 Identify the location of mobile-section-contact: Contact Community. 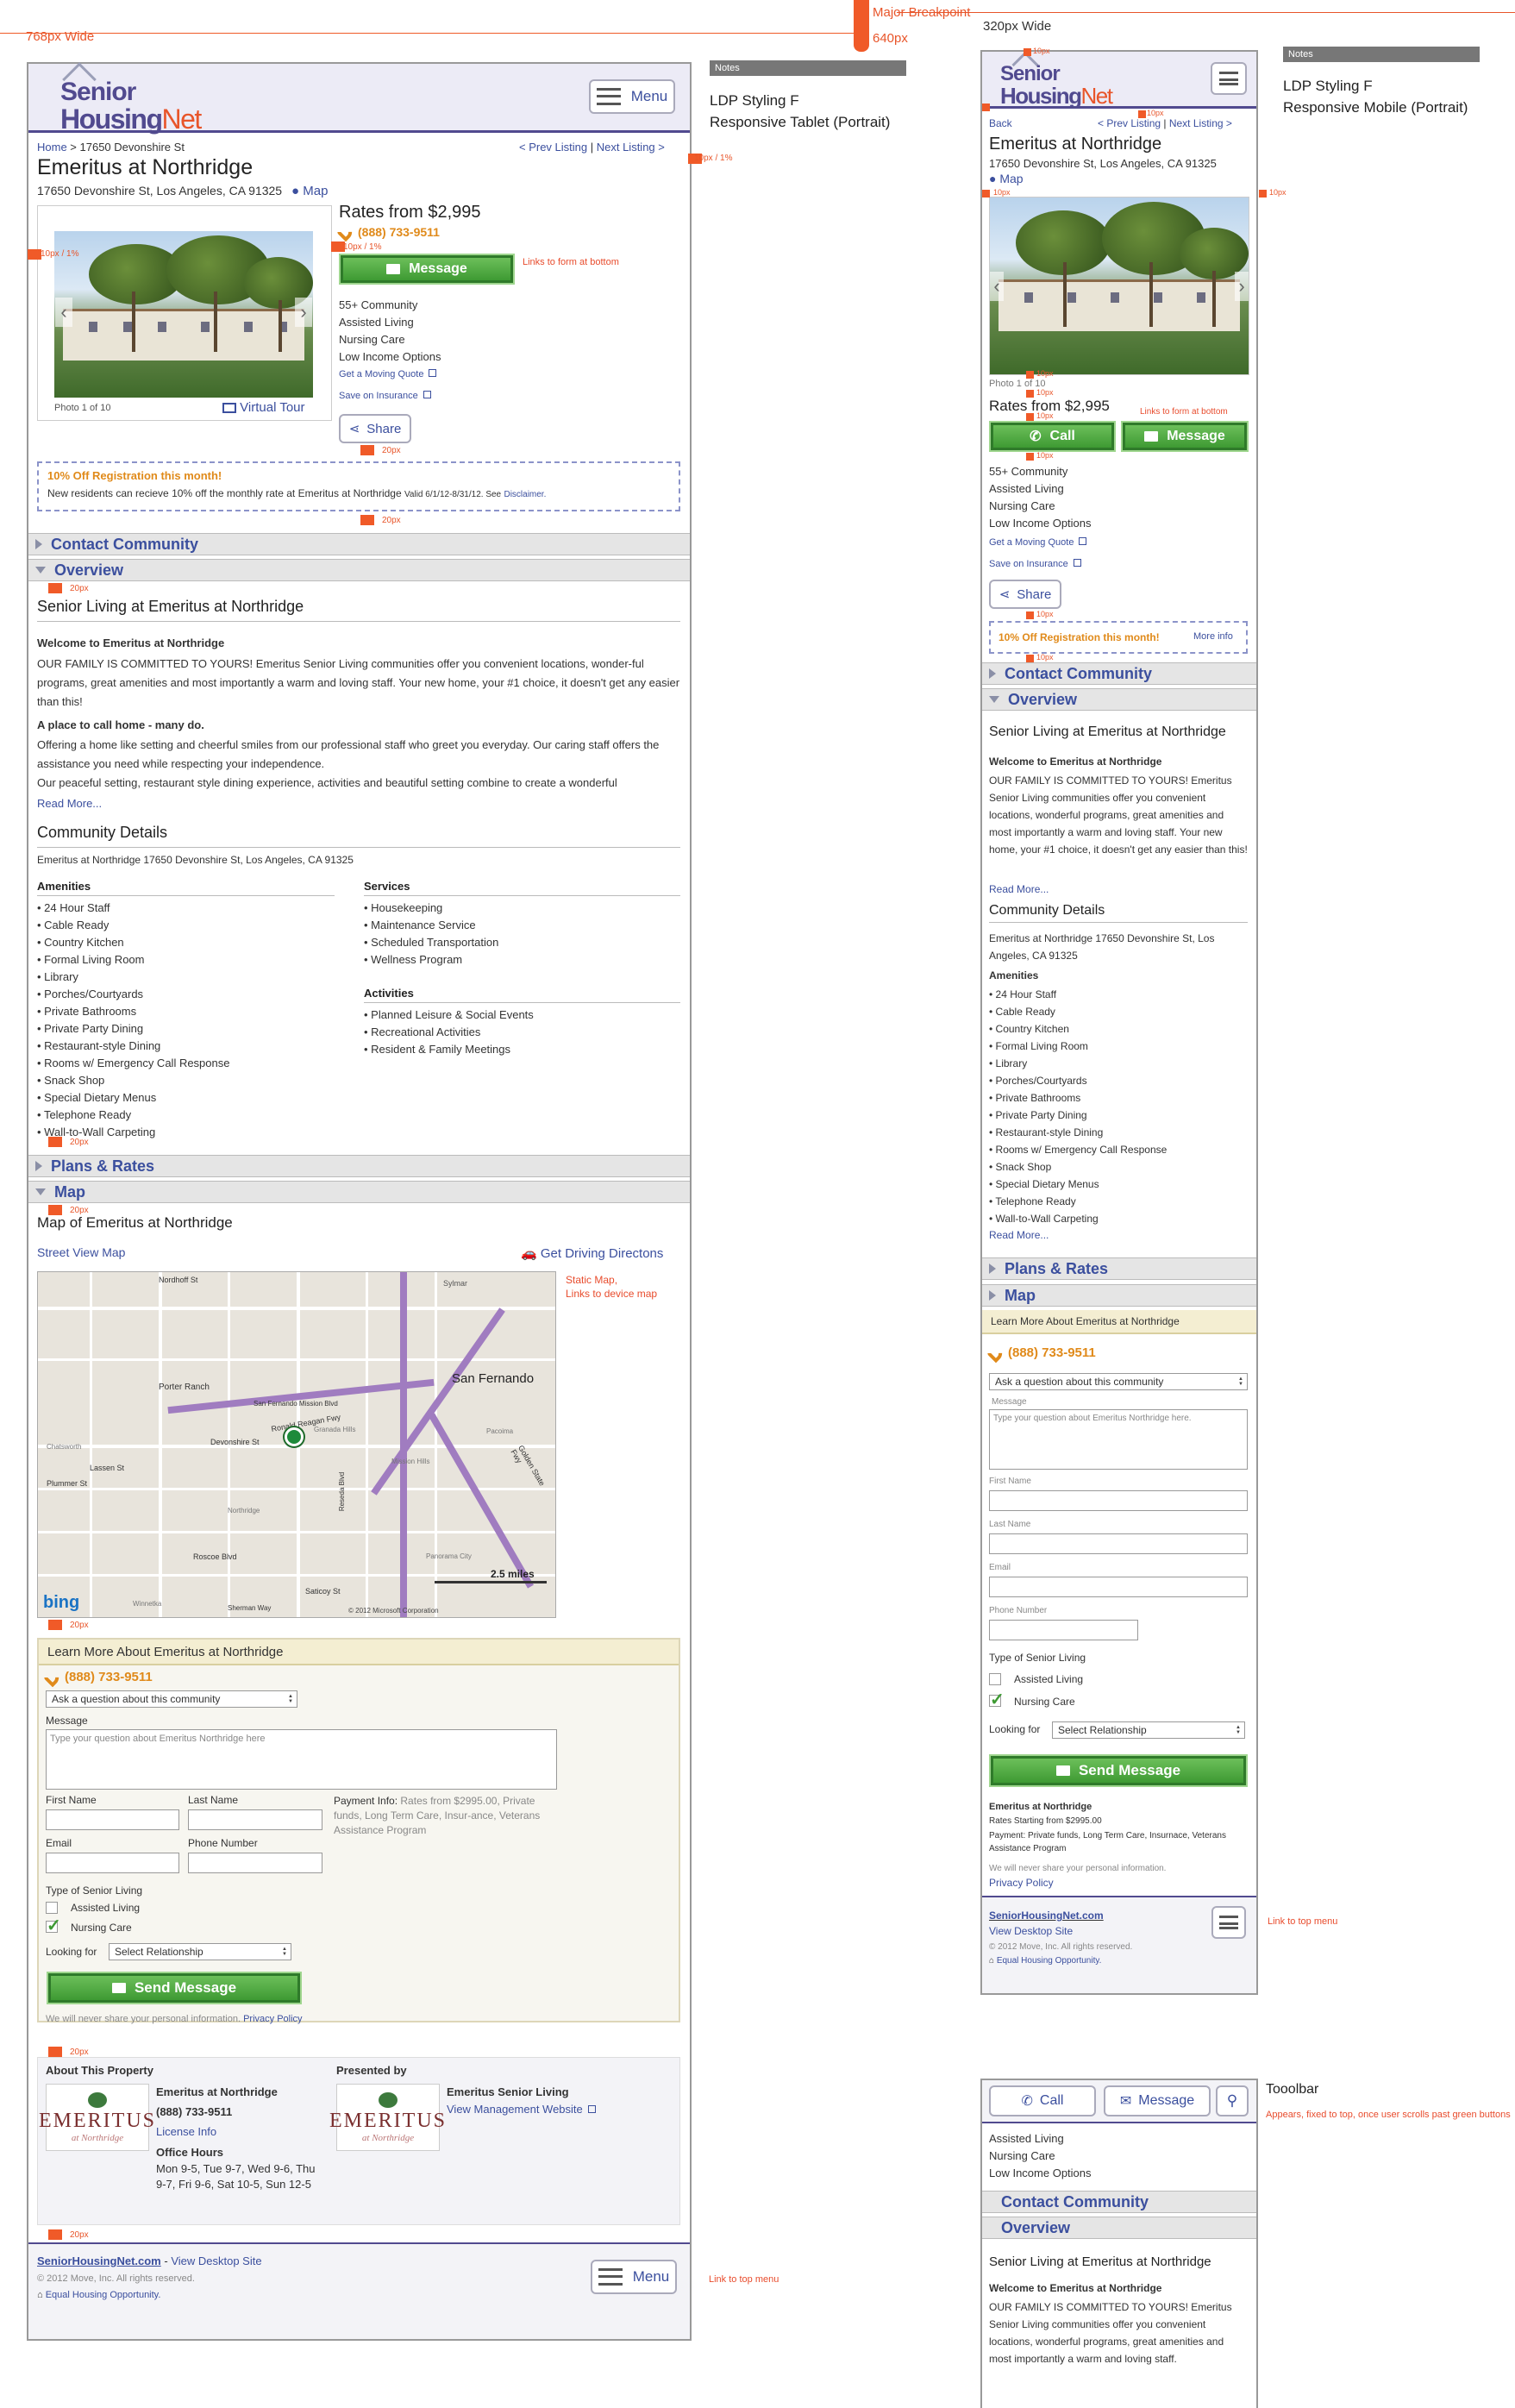
(1119, 673).